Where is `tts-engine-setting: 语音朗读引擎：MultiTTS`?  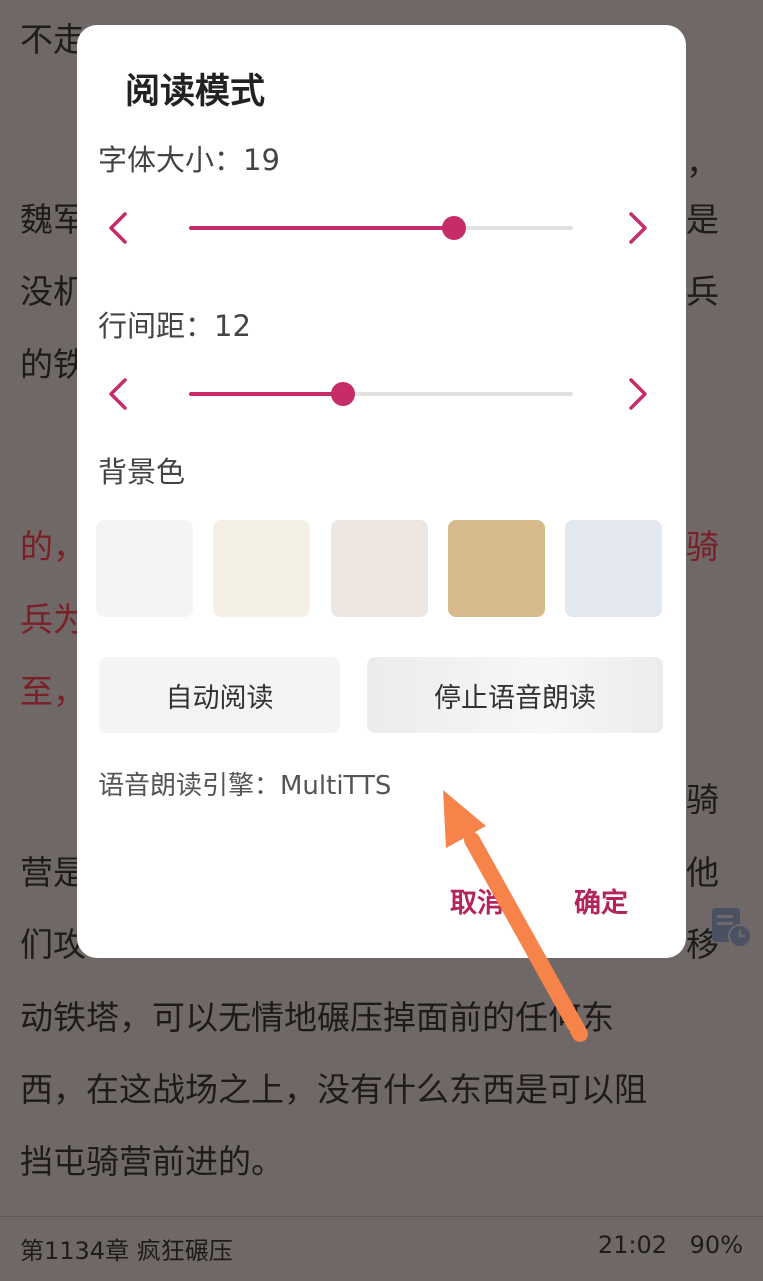
tts-engine-setting: 语音朗读引擎：MultiTTS is located at coordinates (244, 783).